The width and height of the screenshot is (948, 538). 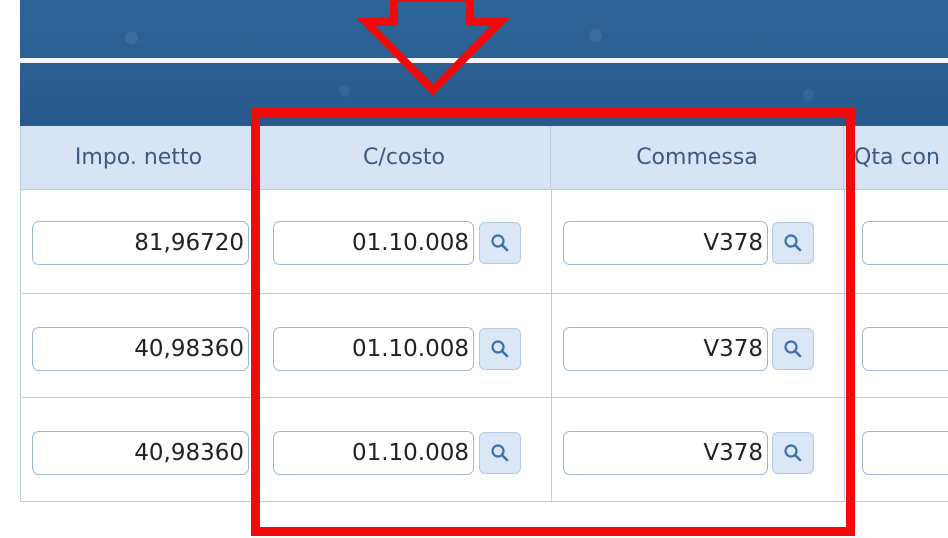 What do you see at coordinates (20, 314) in the screenshot?
I see `table-left-border` at bounding box center [20, 314].